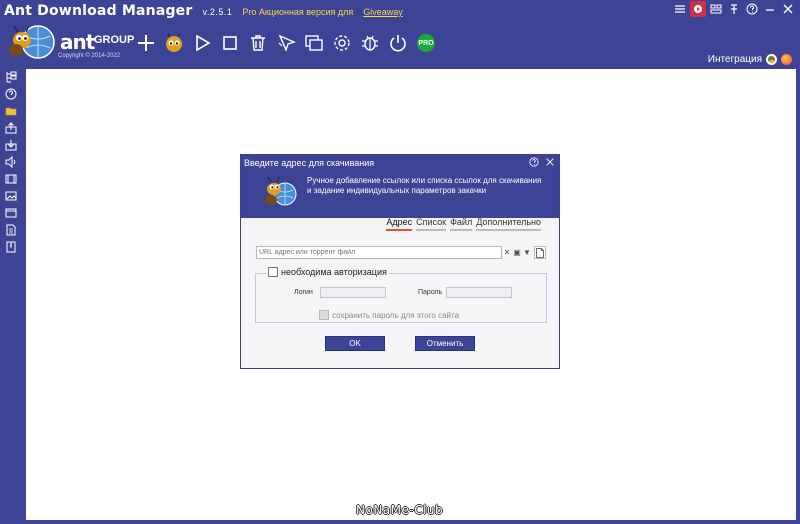 The image size is (800, 524). Describe the element at coordinates (771, 59) in the screenshot. I see `chrome-icon` at that location.